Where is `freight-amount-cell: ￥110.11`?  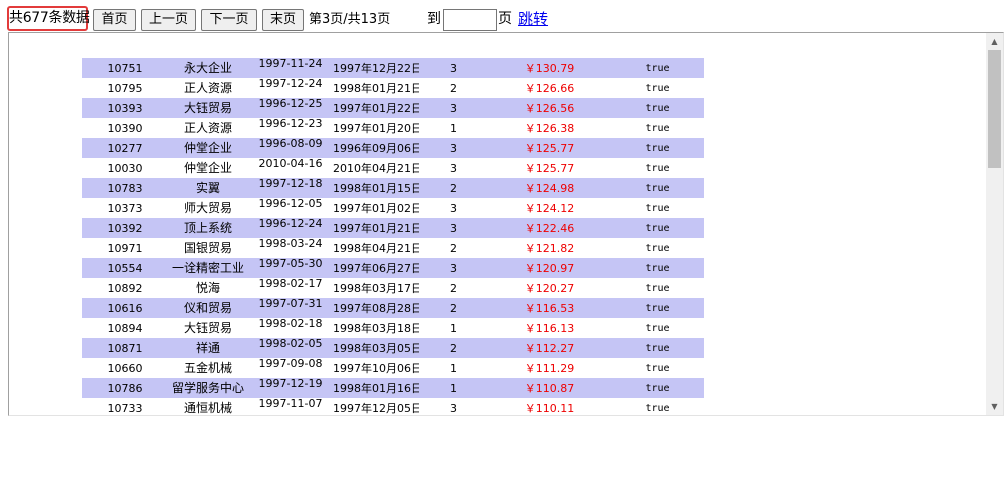 freight-amount-cell: ￥110.11 is located at coordinates (549, 406).